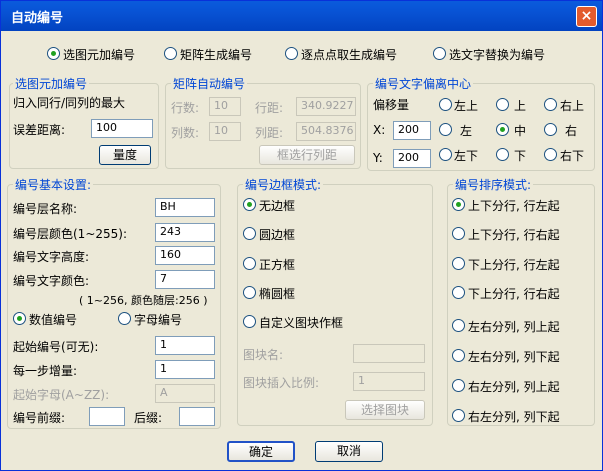 The image size is (603, 471). Describe the element at coordinates (277, 293) in the screenshot. I see `frame-label-ellipse: 椭圆框` at that location.